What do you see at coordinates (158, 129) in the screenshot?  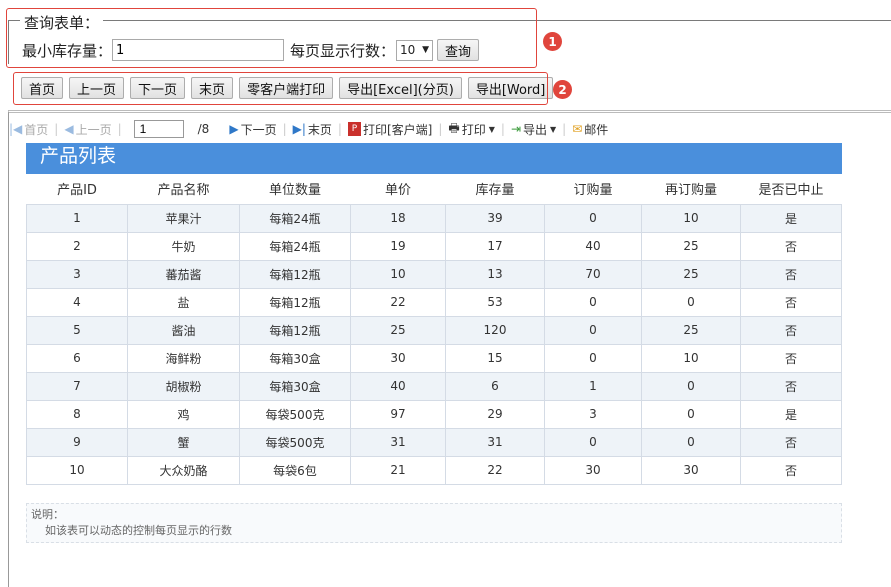 I see `page-number-input` at bounding box center [158, 129].